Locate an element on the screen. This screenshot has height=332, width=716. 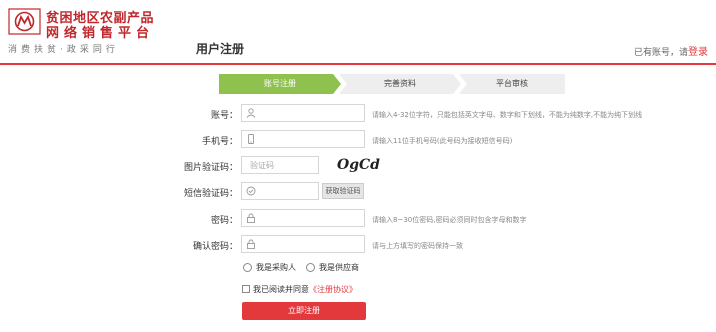
role-supplier-radio is located at coordinates (310, 267).